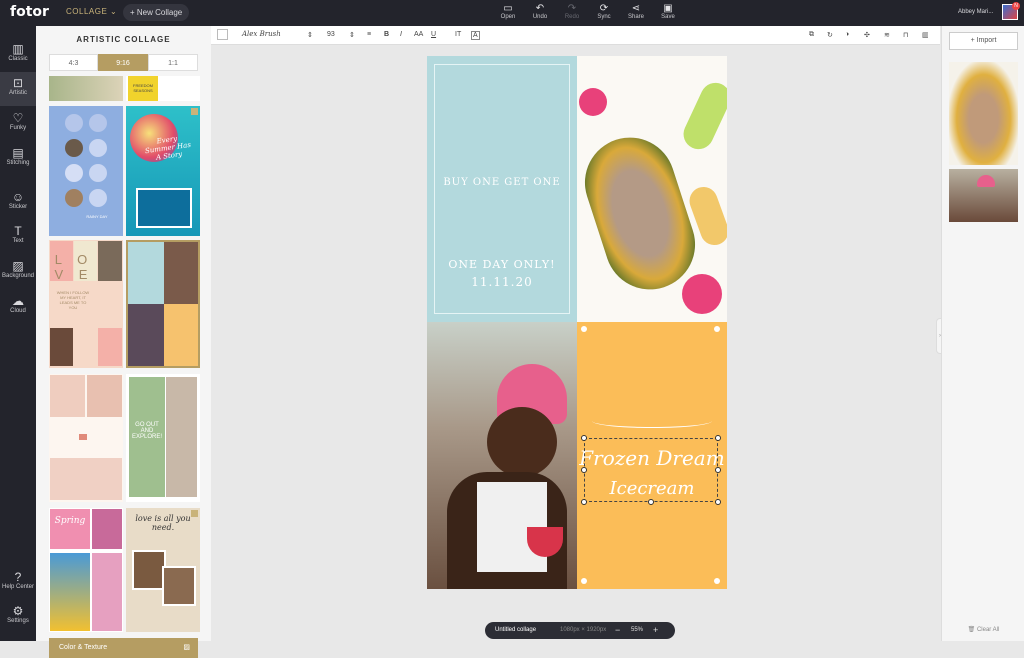 This screenshot has height=658, width=1024. Describe the element at coordinates (156, 12) in the screenshot. I see `new-collage-button: + New Collage` at that location.